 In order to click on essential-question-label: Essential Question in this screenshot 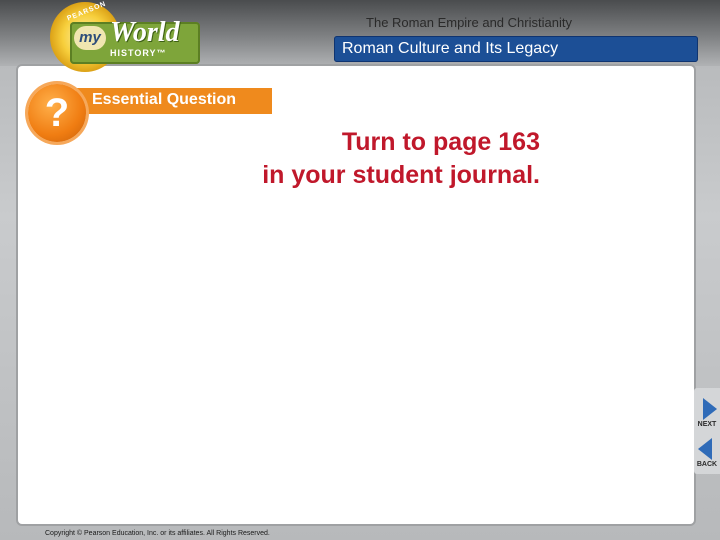, I will do `click(164, 99)`.